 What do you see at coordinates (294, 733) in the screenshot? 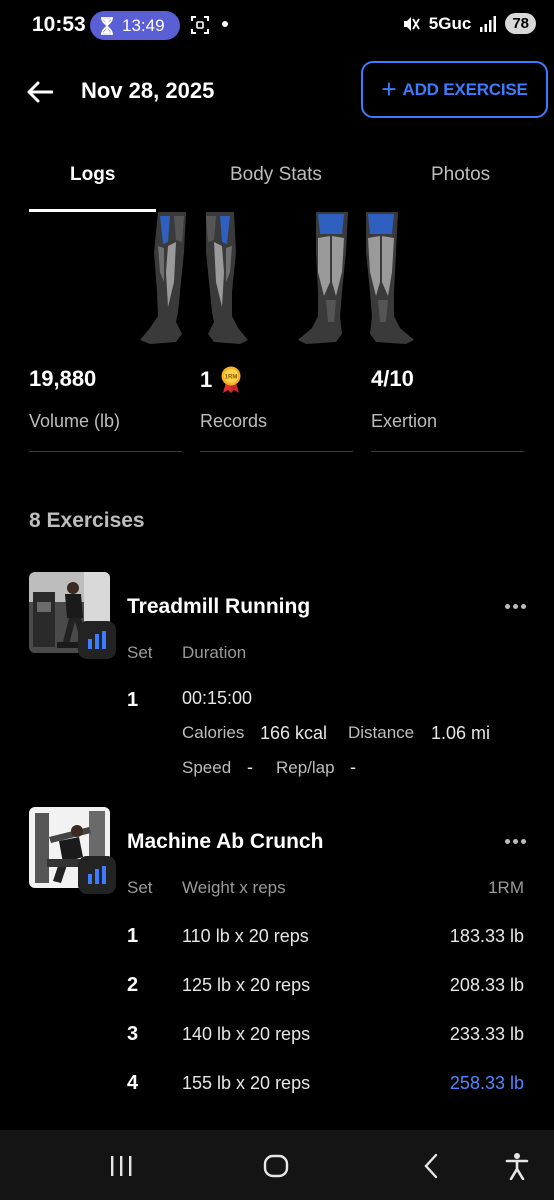
I see `calories-value: 166 kcal` at bounding box center [294, 733].